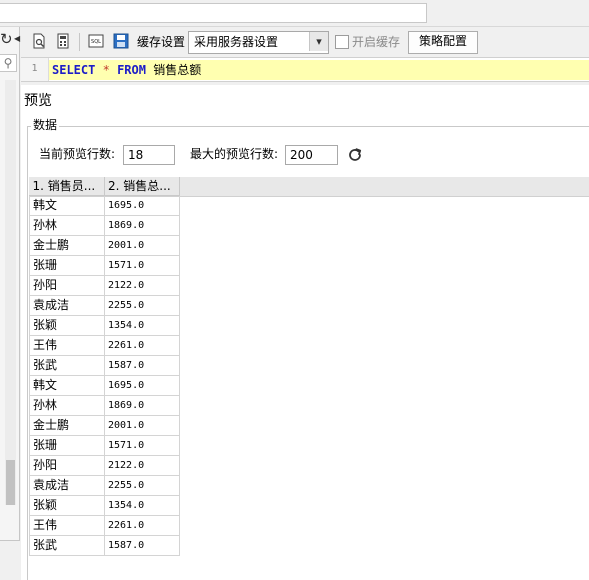 This screenshot has height=580, width=589. I want to click on sql-line-1: SELECT * FROM 销售总额, so click(319, 70).